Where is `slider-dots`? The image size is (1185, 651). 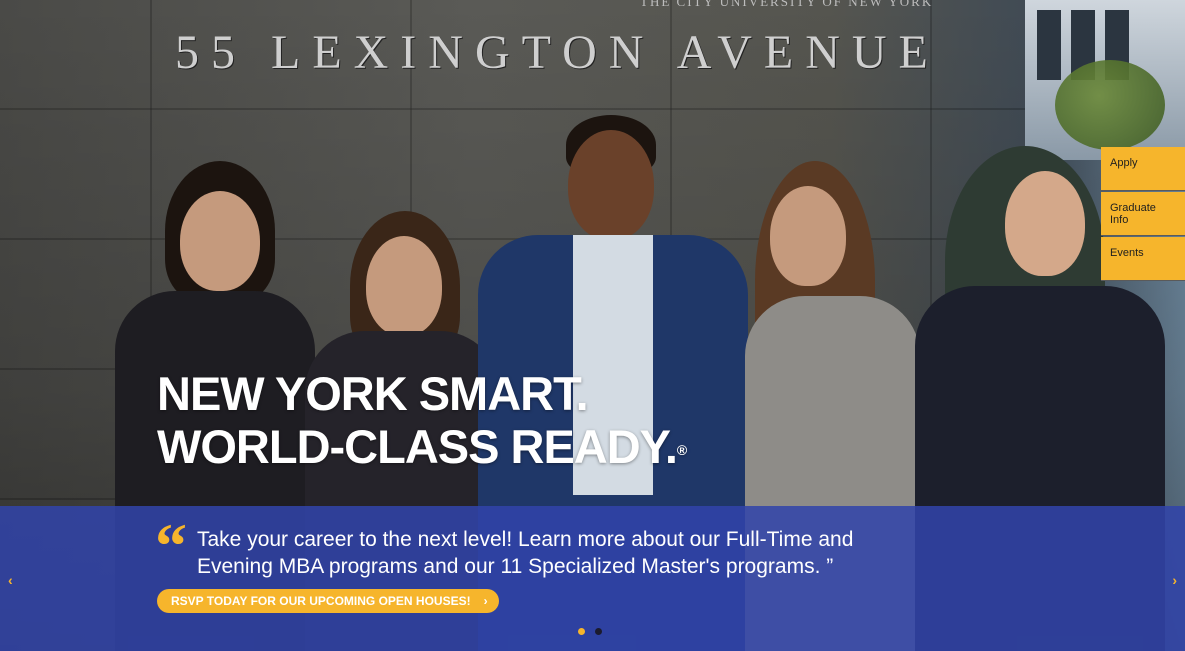 slider-dots is located at coordinates (590, 631).